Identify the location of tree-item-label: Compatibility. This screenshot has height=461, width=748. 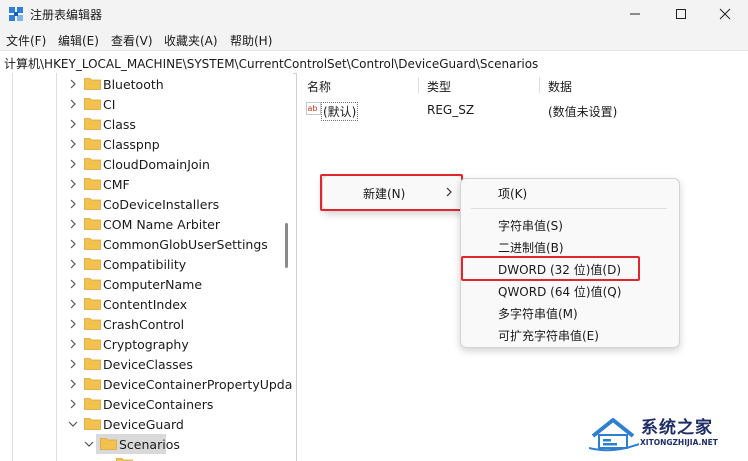
(145, 264).